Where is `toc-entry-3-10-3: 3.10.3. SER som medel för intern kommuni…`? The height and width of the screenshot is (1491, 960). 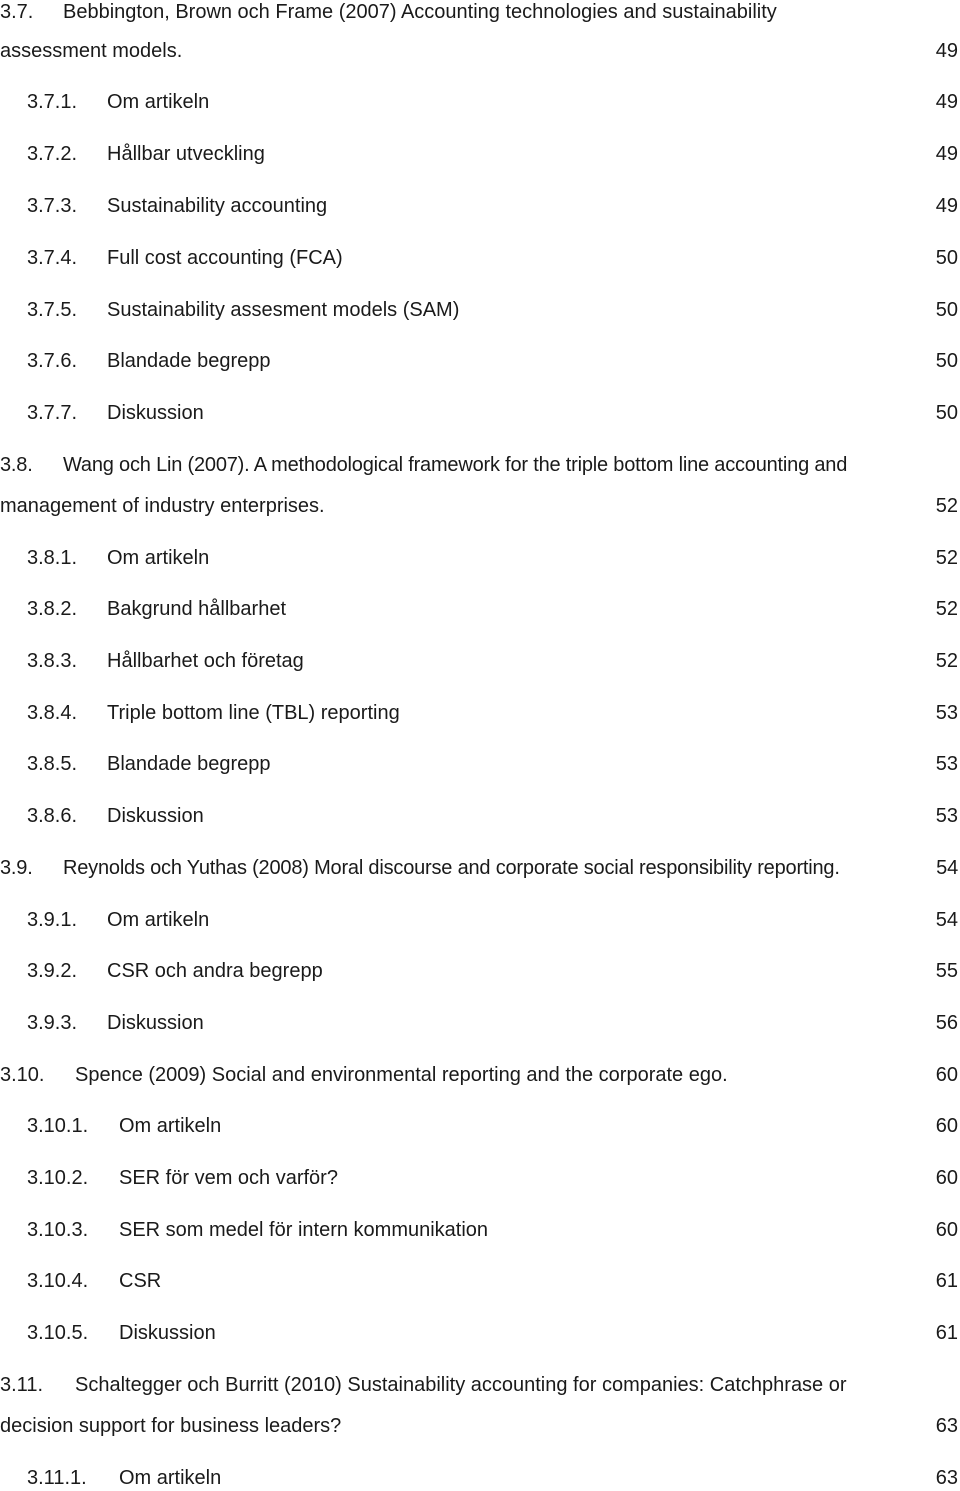
toc-entry-3-10-3: 3.10.3. SER som medel för intern kommuni… is located at coordinates (480, 1230).